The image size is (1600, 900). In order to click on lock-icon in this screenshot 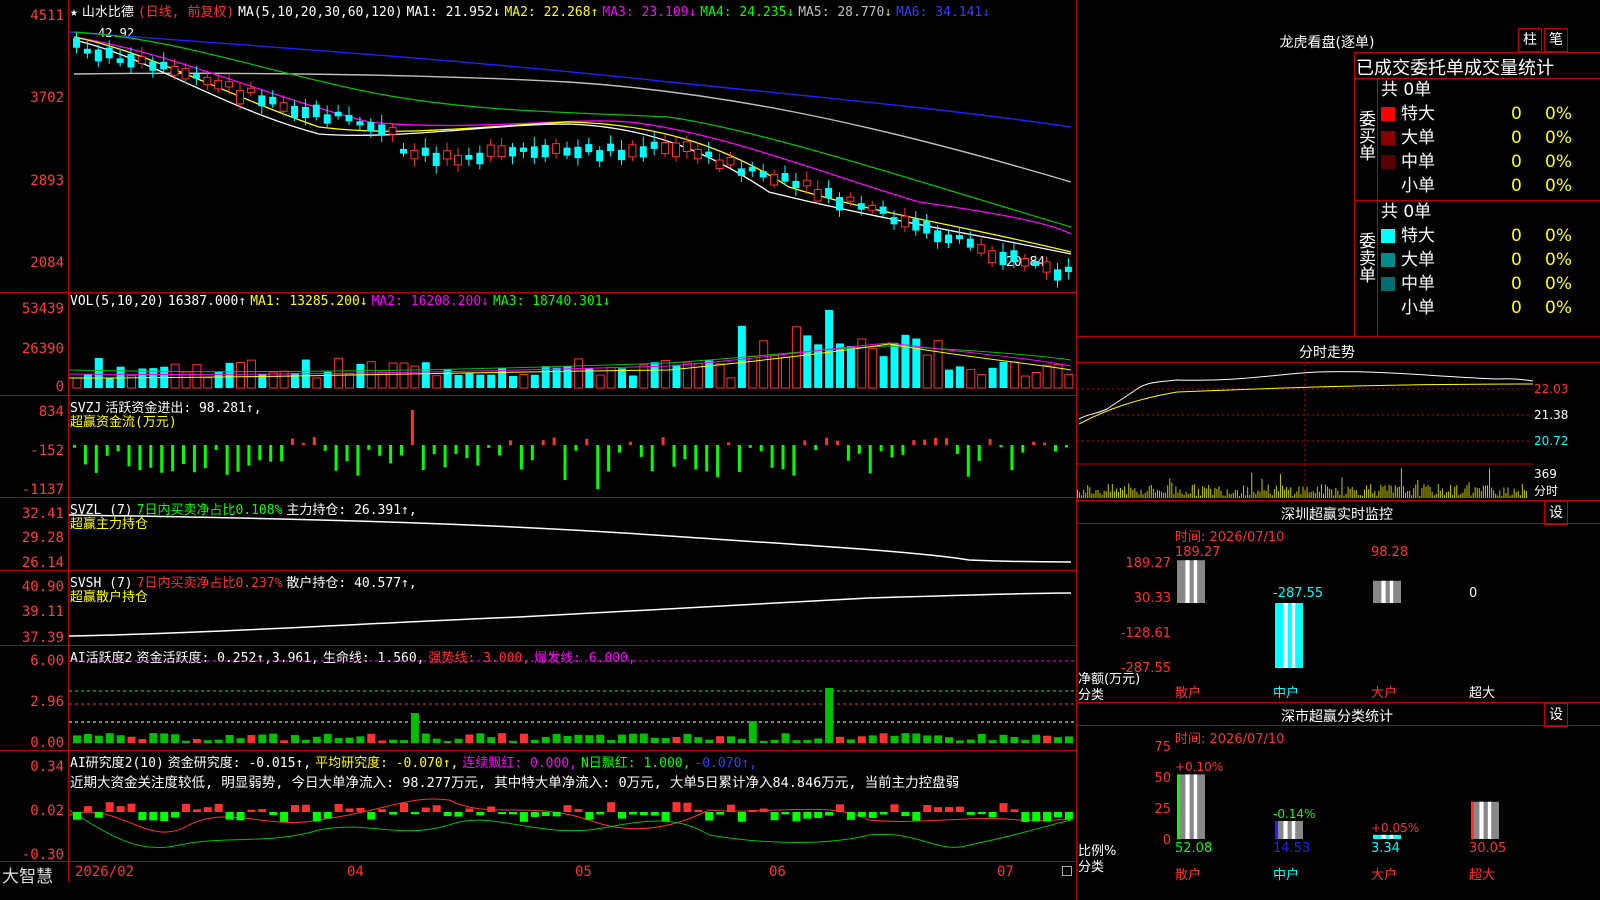, I will do `click(1067, 871)`.